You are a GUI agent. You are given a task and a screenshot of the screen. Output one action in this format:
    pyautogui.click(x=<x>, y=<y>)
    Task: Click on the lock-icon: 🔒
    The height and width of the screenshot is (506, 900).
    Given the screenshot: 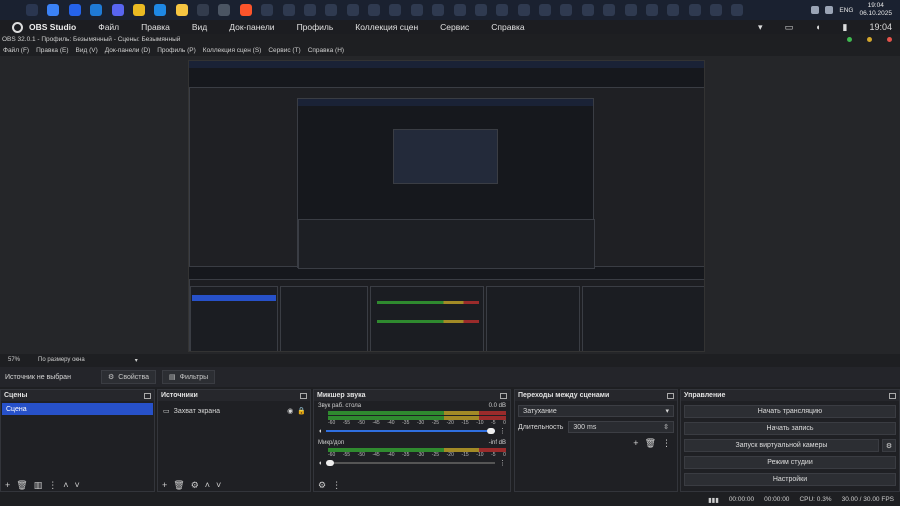 What is the action you would take?
    pyautogui.click(x=301, y=411)
    